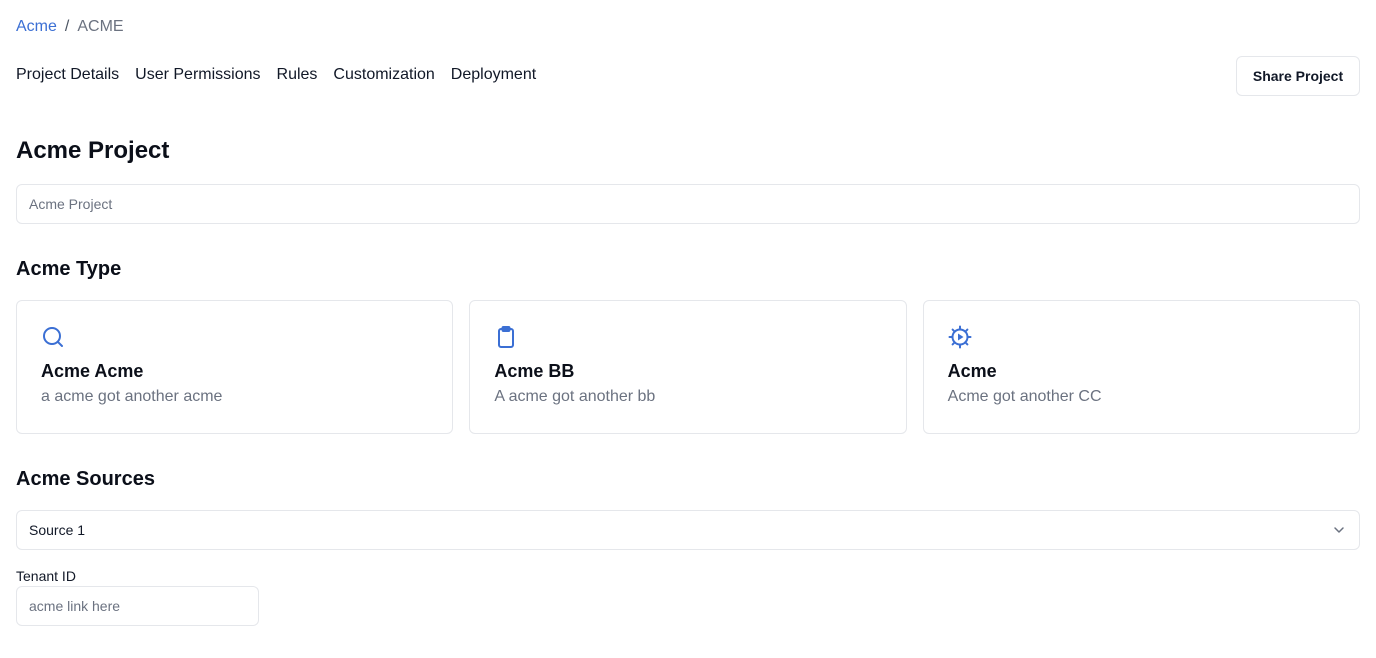  What do you see at coordinates (36, 27) in the screenshot?
I see `breadcrumb-link-acme: Acme` at bounding box center [36, 27].